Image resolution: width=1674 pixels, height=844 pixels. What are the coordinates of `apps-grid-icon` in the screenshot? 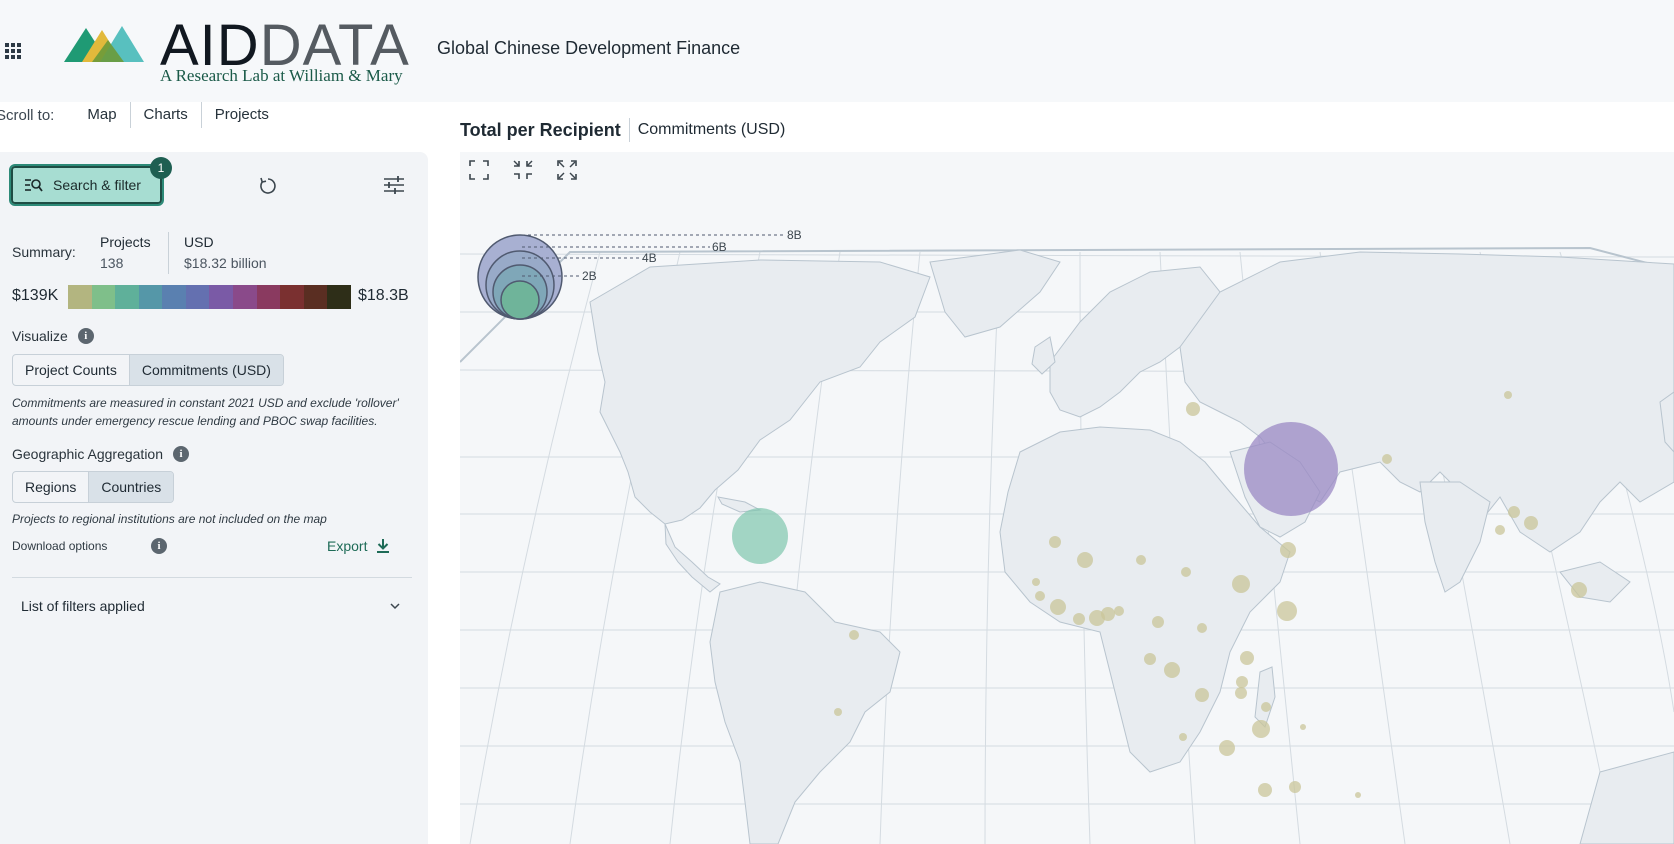 It's located at (14, 51).